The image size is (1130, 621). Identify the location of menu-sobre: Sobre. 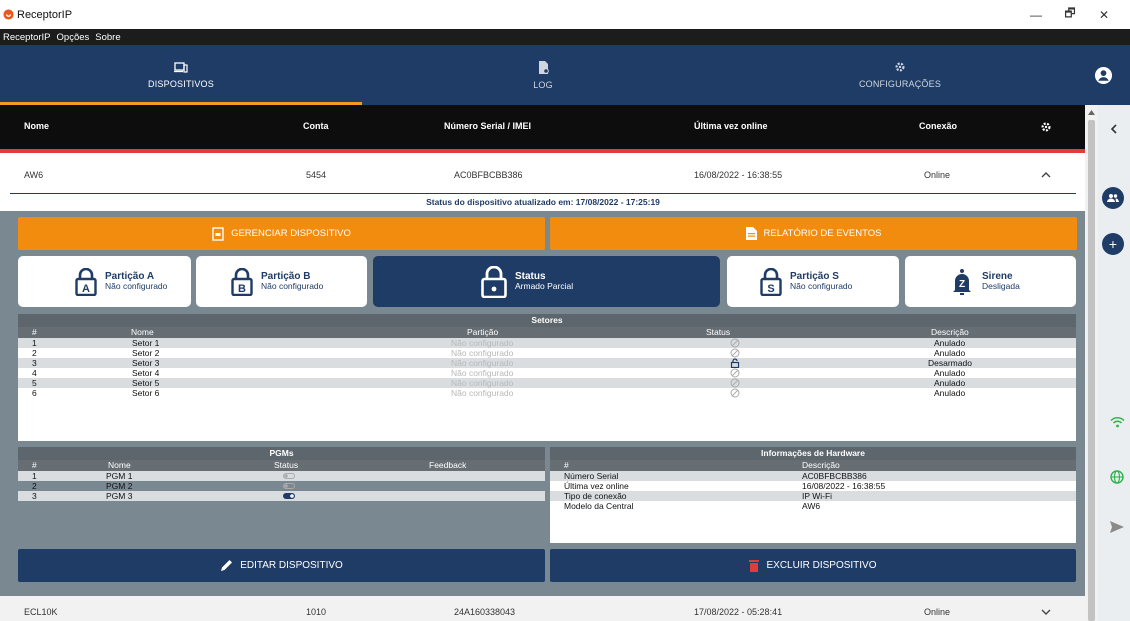
(107, 37).